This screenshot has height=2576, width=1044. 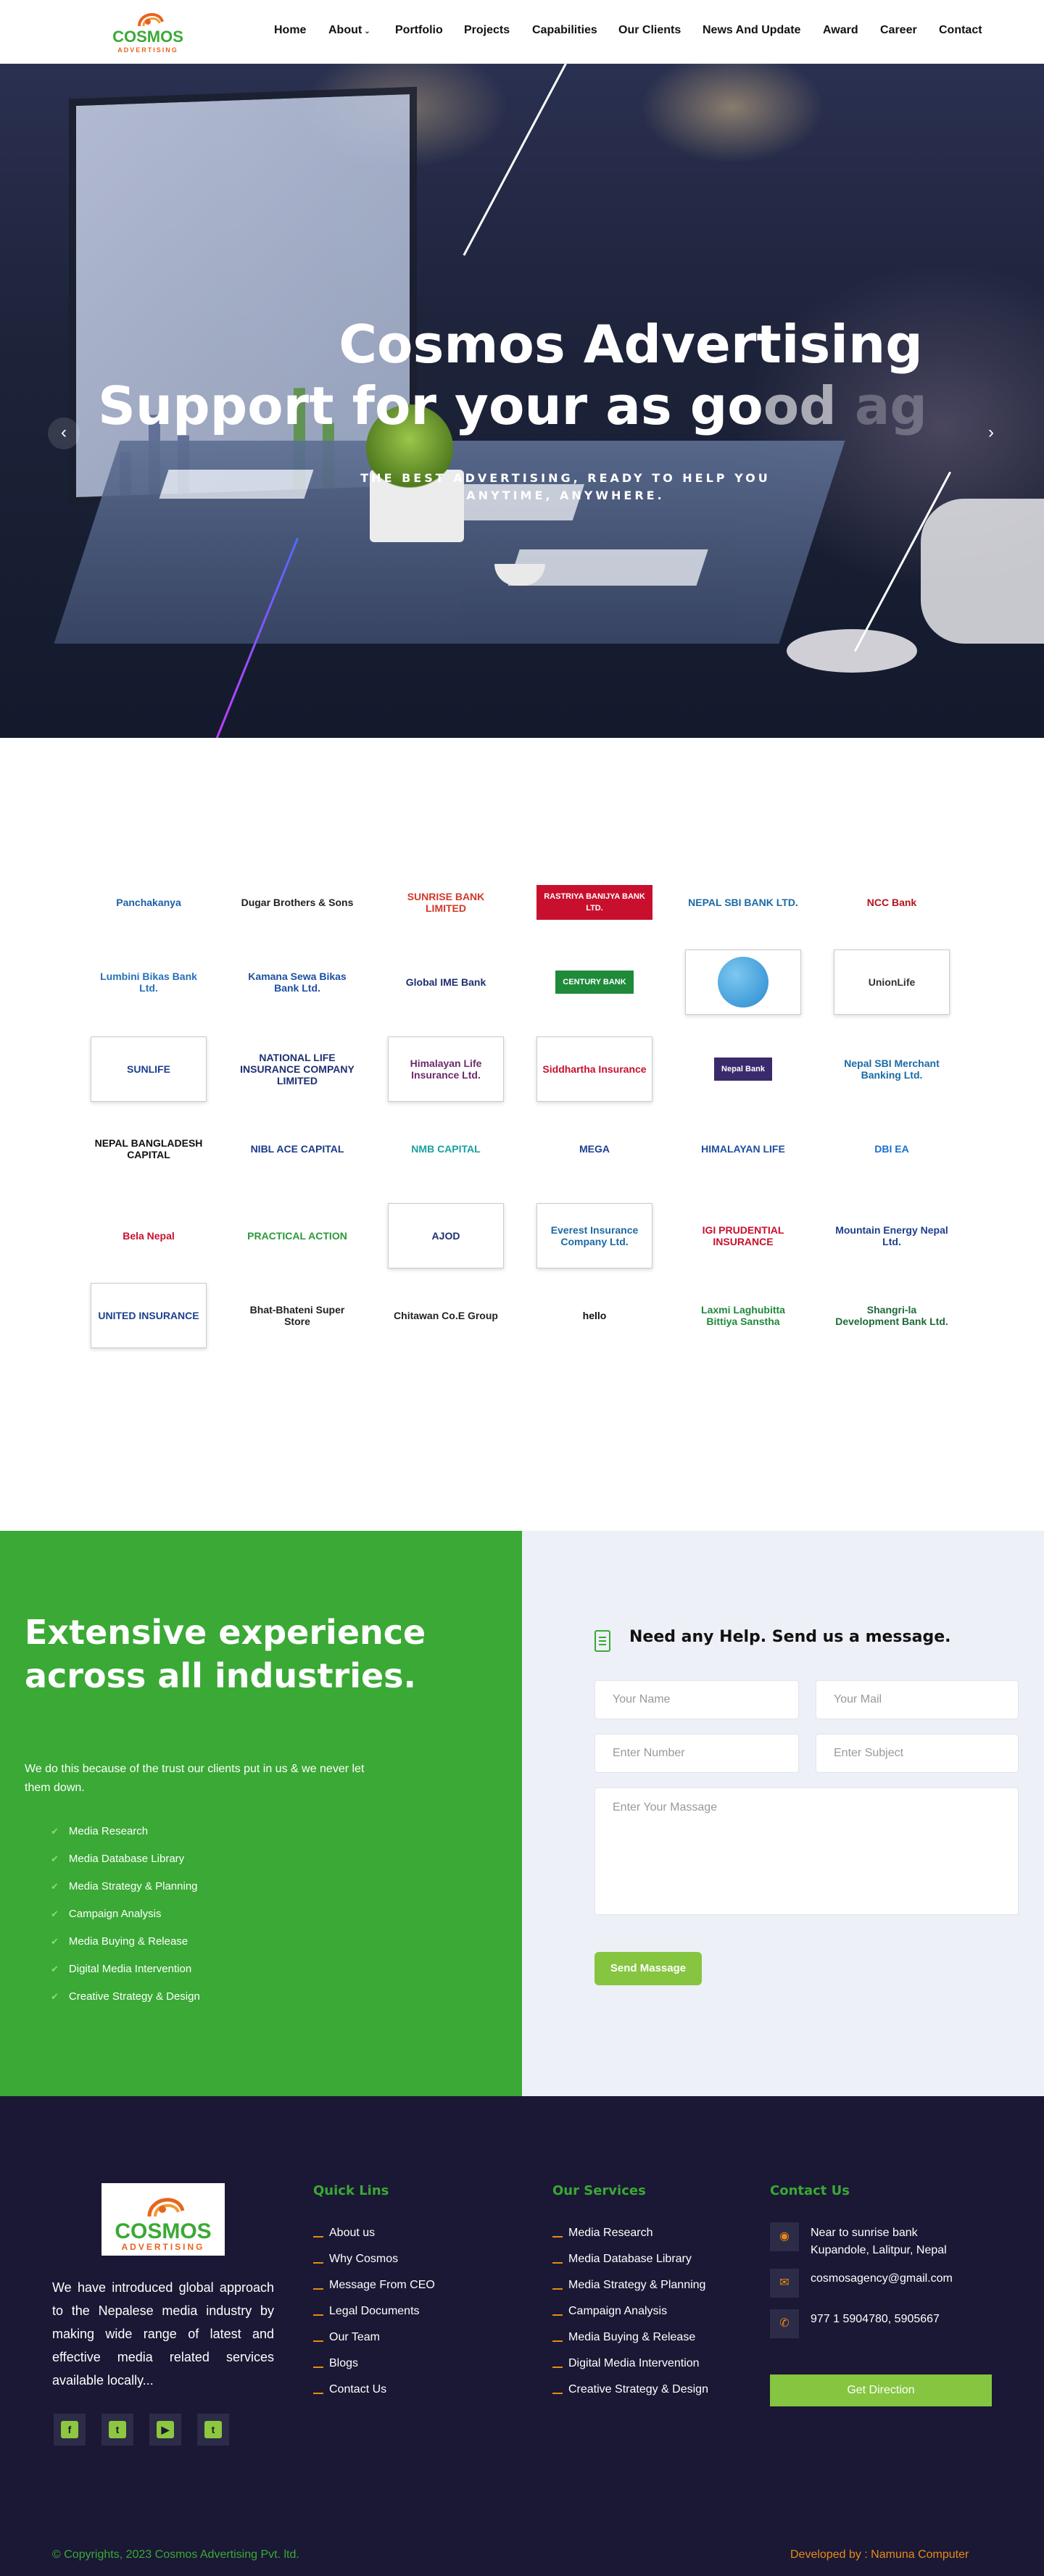 I want to click on hero-title-line2-main: Support for your as go, so click(x=431, y=405).